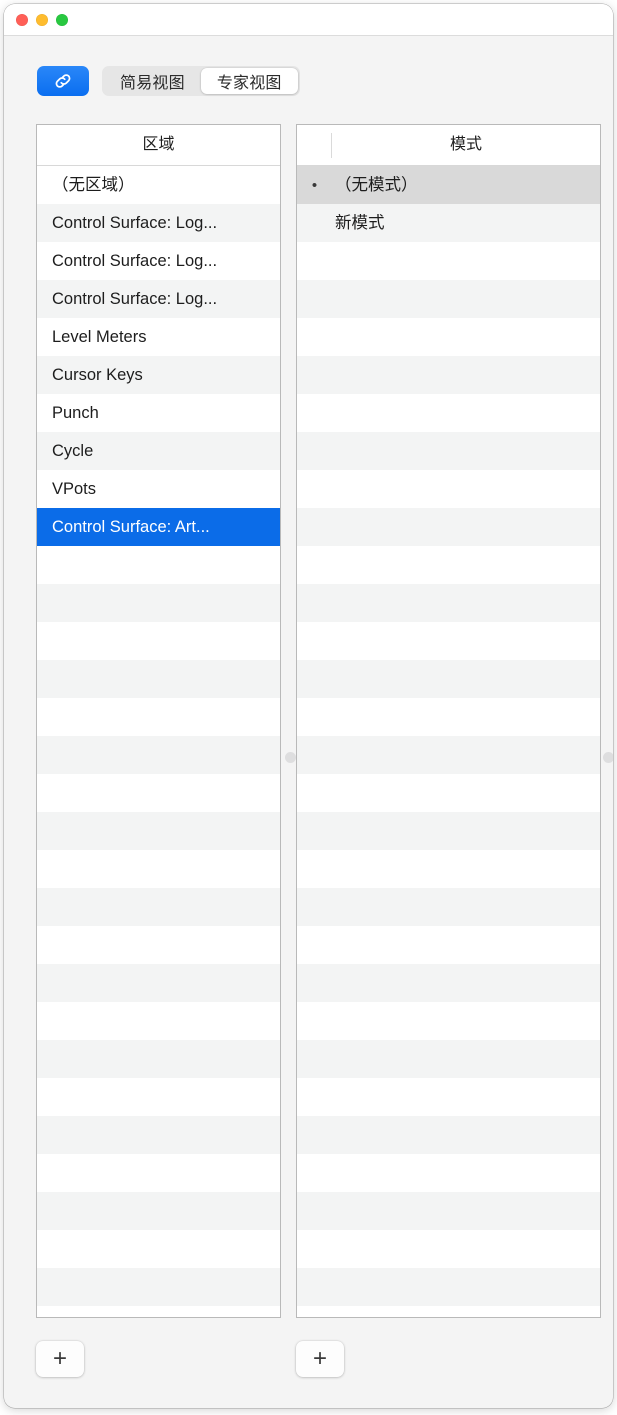 This screenshot has width=617, height=1415. What do you see at coordinates (465, 144) in the screenshot?
I see `mode-column-header: 模式` at bounding box center [465, 144].